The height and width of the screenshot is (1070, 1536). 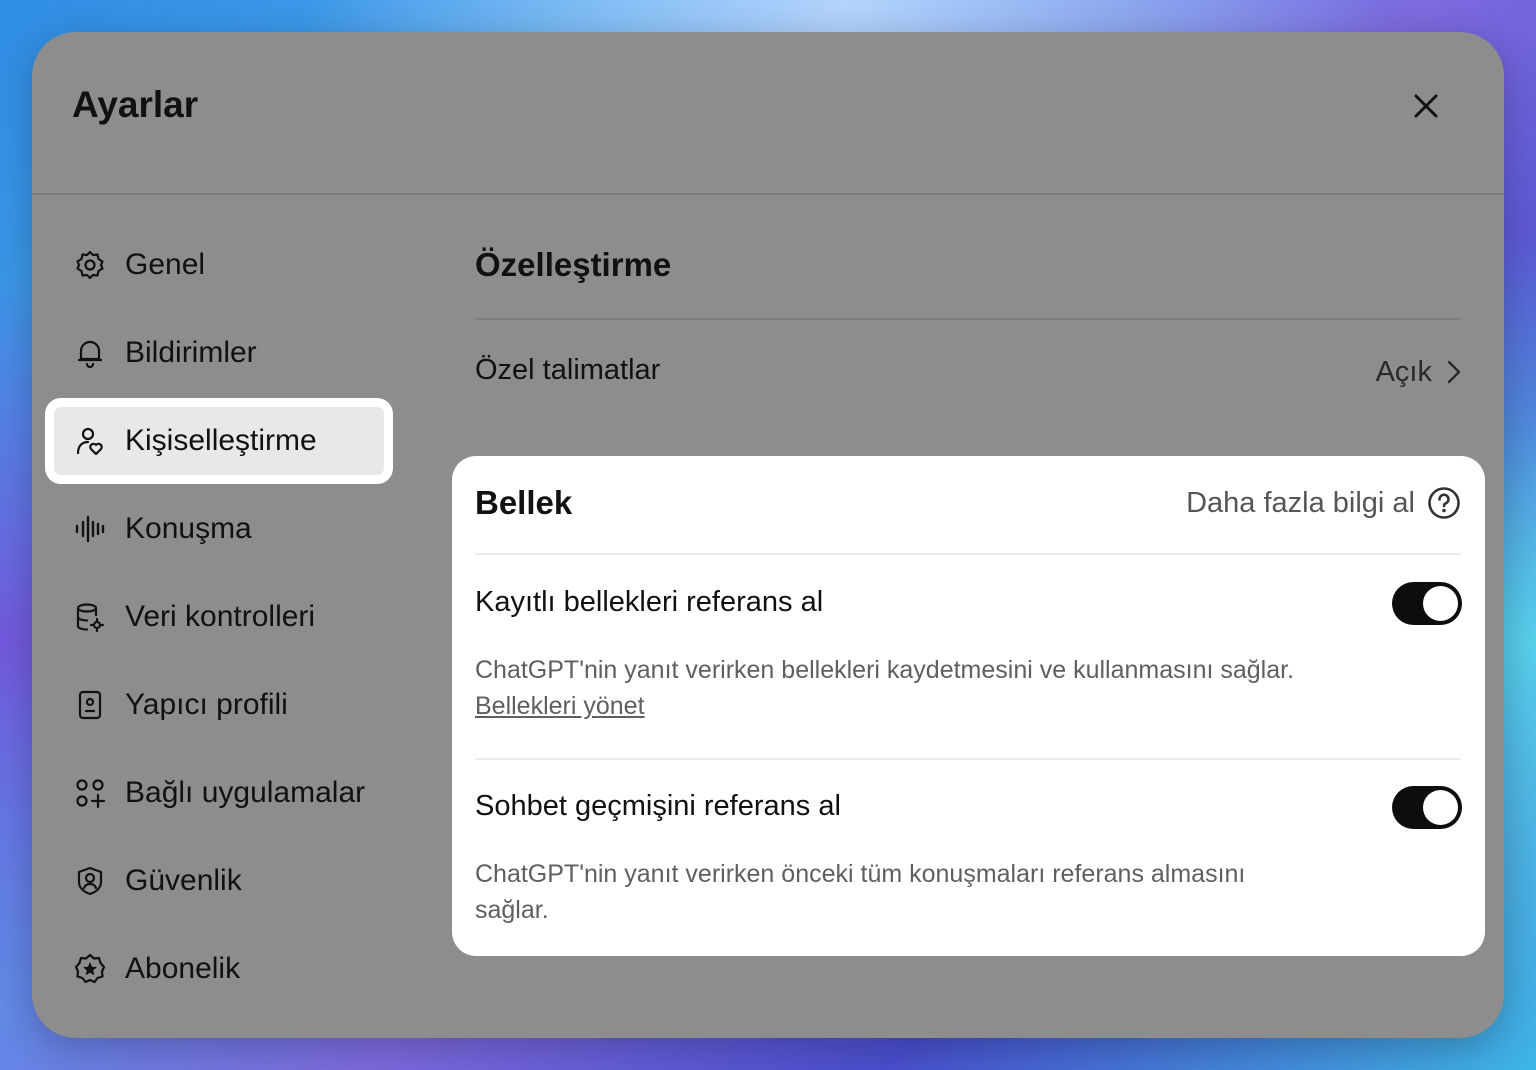 What do you see at coordinates (1444, 503) in the screenshot?
I see `help-icon` at bounding box center [1444, 503].